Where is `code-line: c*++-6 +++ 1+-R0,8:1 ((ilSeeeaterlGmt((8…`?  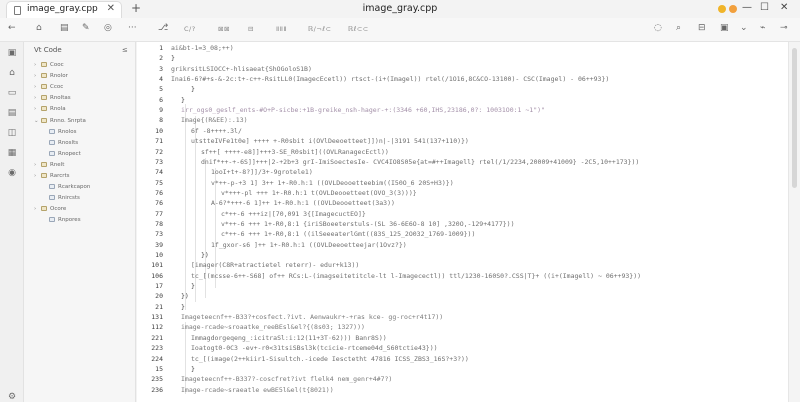
code-line: c*++-6 +++ 1+-R0,8:1 ((ilSeeeaterlGmt((8… is located at coordinates (348, 234).